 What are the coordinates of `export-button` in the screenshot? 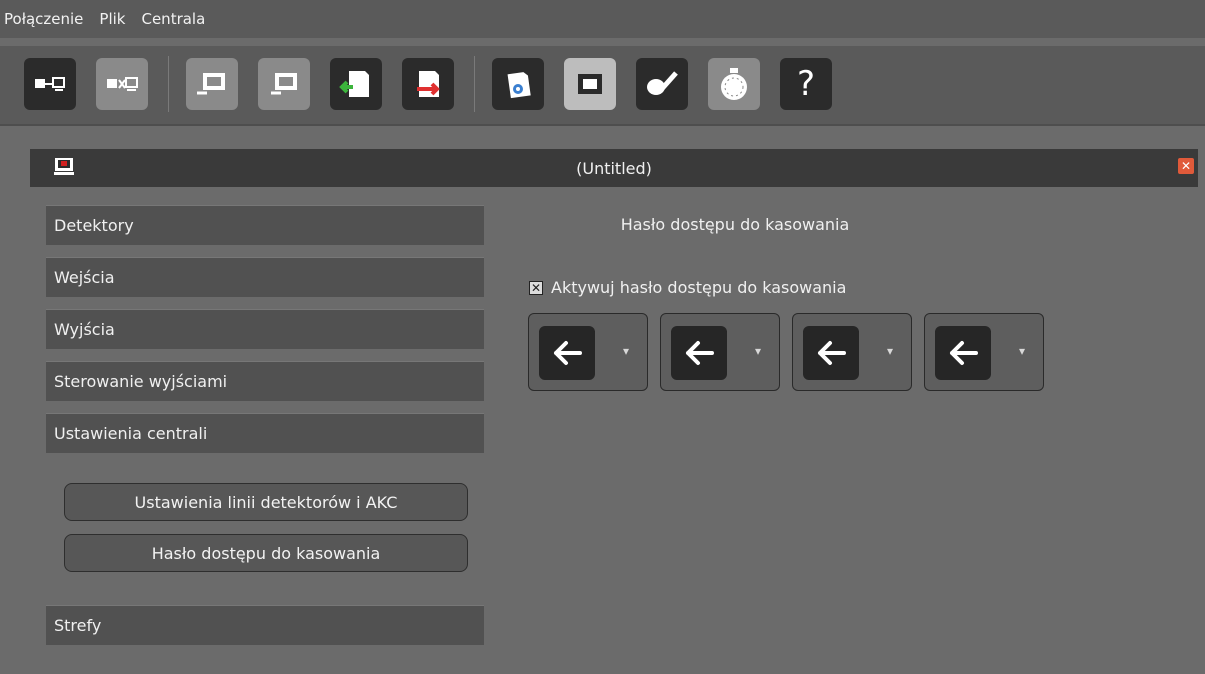 It's located at (428, 84).